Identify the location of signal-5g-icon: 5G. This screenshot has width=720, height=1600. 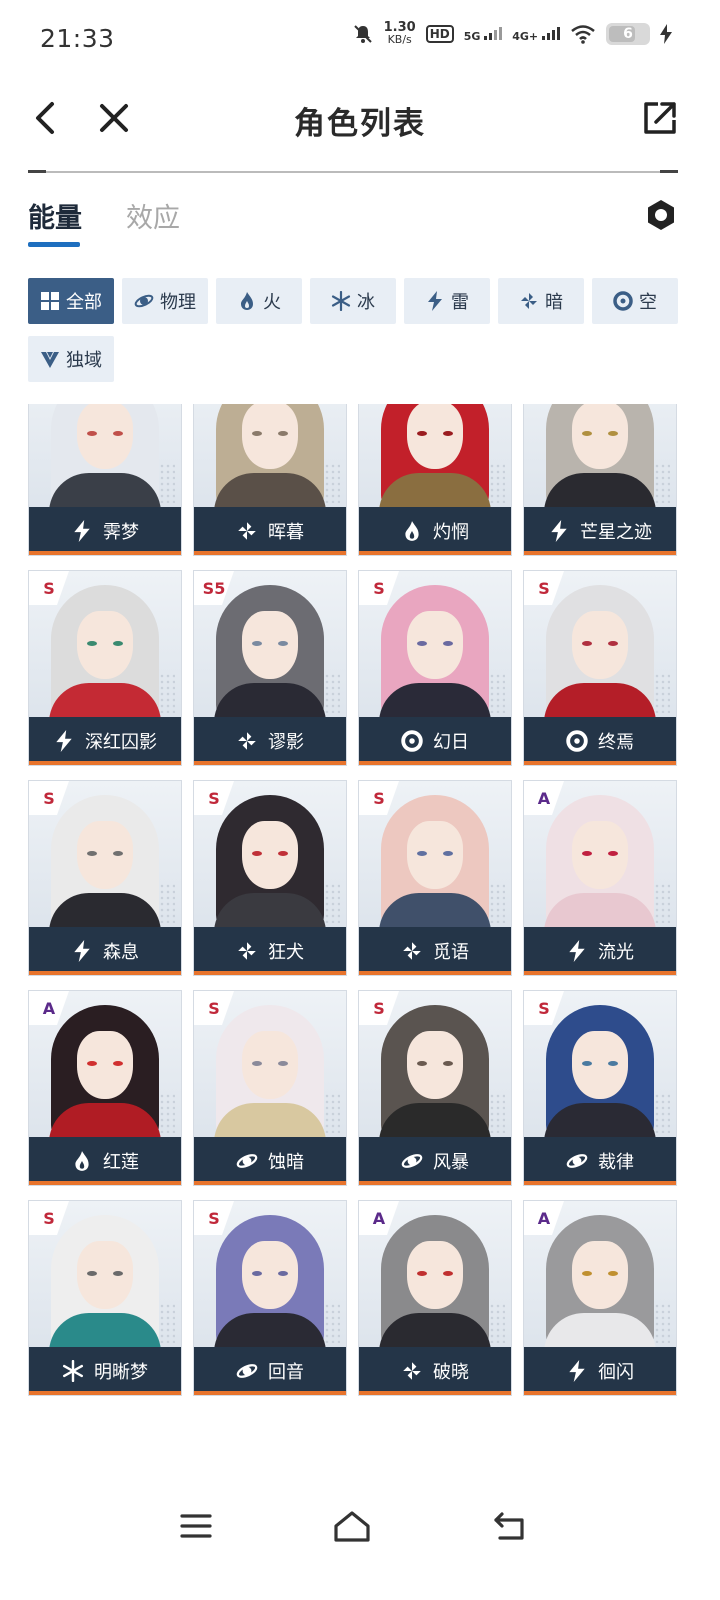
(483, 34).